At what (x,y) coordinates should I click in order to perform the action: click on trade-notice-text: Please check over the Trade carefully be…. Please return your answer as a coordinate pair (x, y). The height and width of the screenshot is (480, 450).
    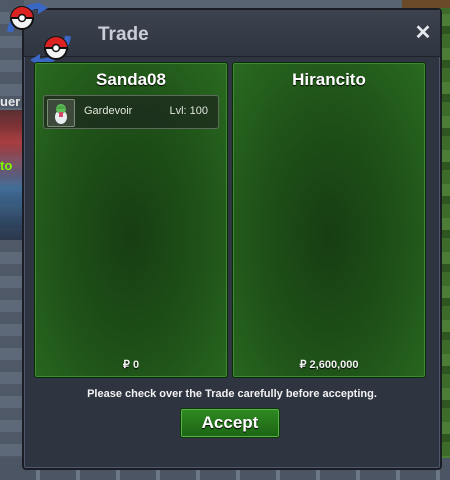
    Looking at the image, I should click on (232, 394).